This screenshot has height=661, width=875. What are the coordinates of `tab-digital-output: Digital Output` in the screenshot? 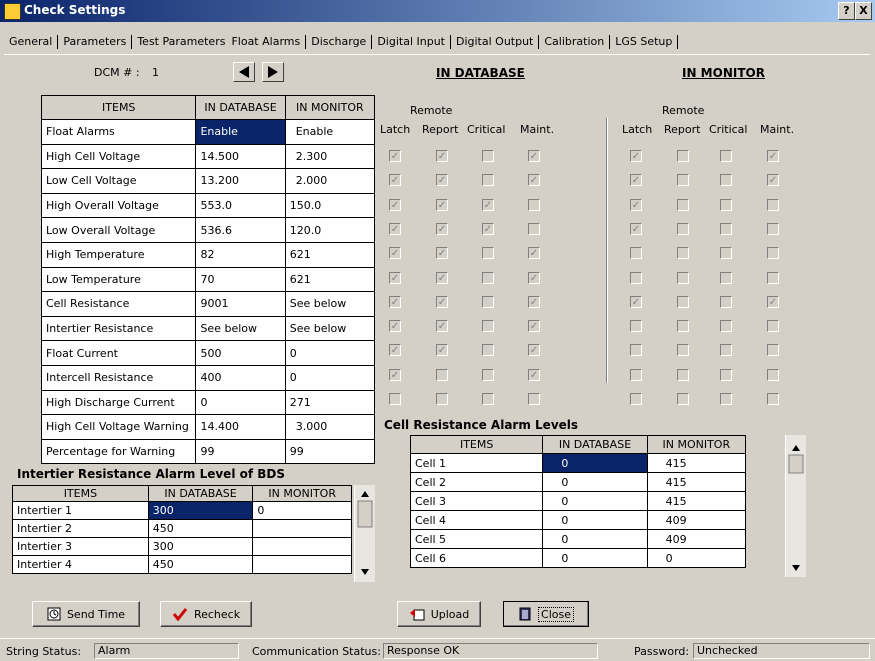 It's located at (494, 41).